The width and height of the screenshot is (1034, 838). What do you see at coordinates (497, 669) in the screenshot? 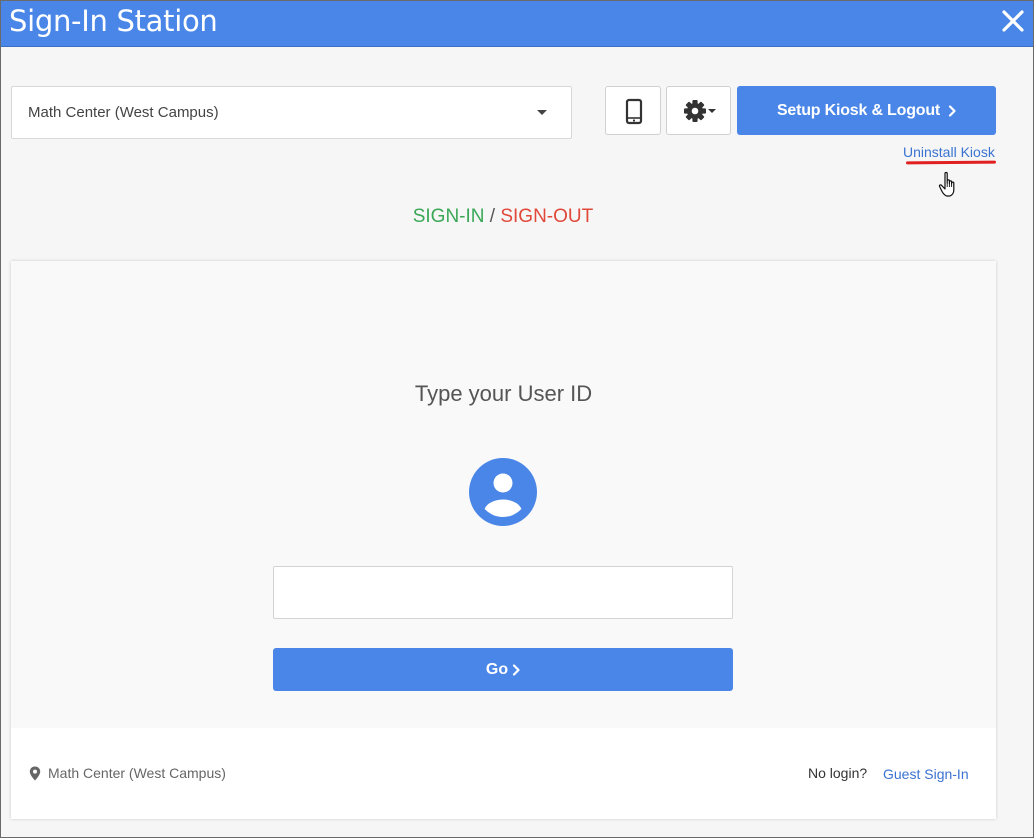
I see `go-label: Go` at bounding box center [497, 669].